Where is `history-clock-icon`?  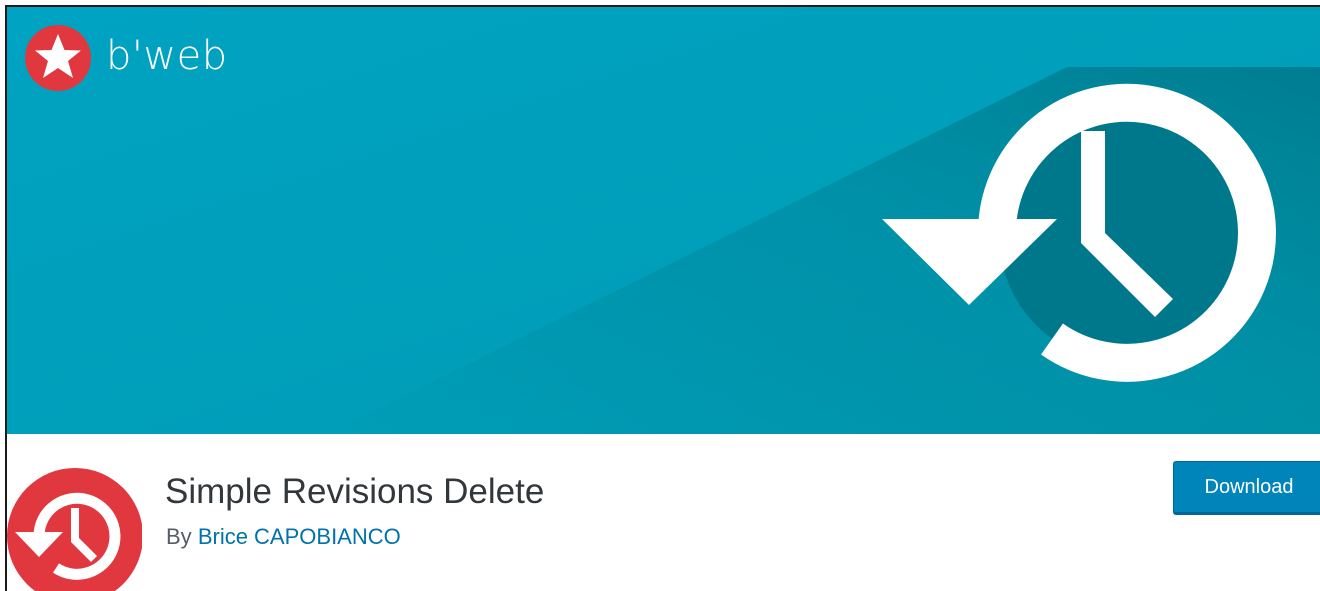 history-clock-icon is located at coordinates (74, 529).